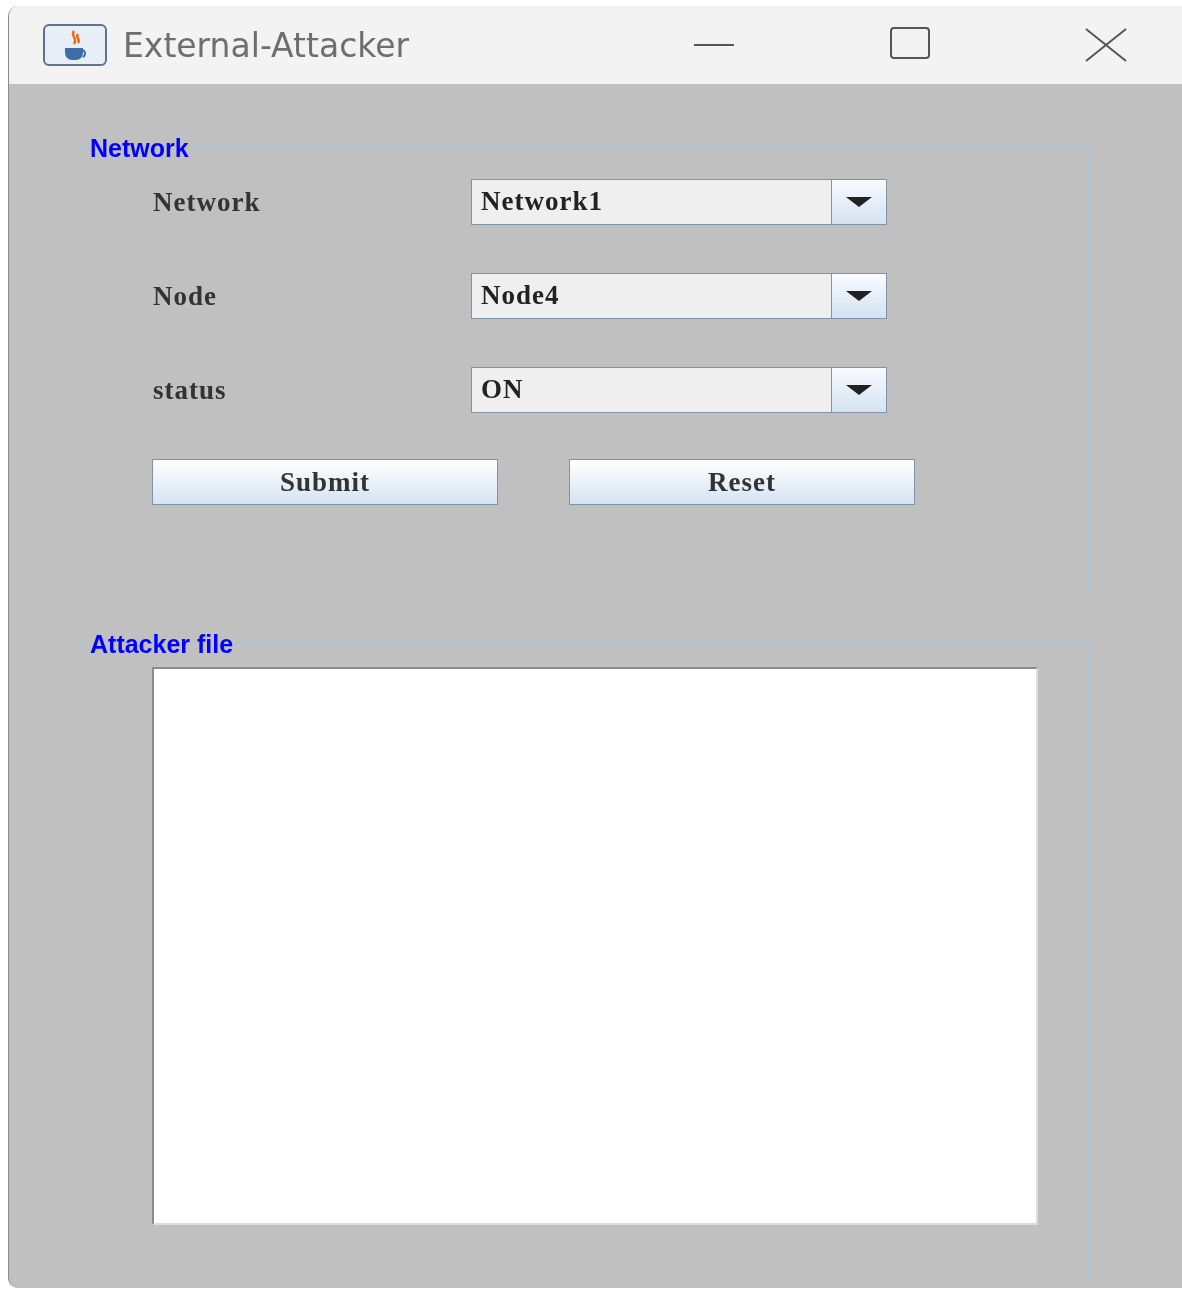 The width and height of the screenshot is (1182, 1290). Describe the element at coordinates (679, 390) in the screenshot. I see `dropdown: ON` at that location.